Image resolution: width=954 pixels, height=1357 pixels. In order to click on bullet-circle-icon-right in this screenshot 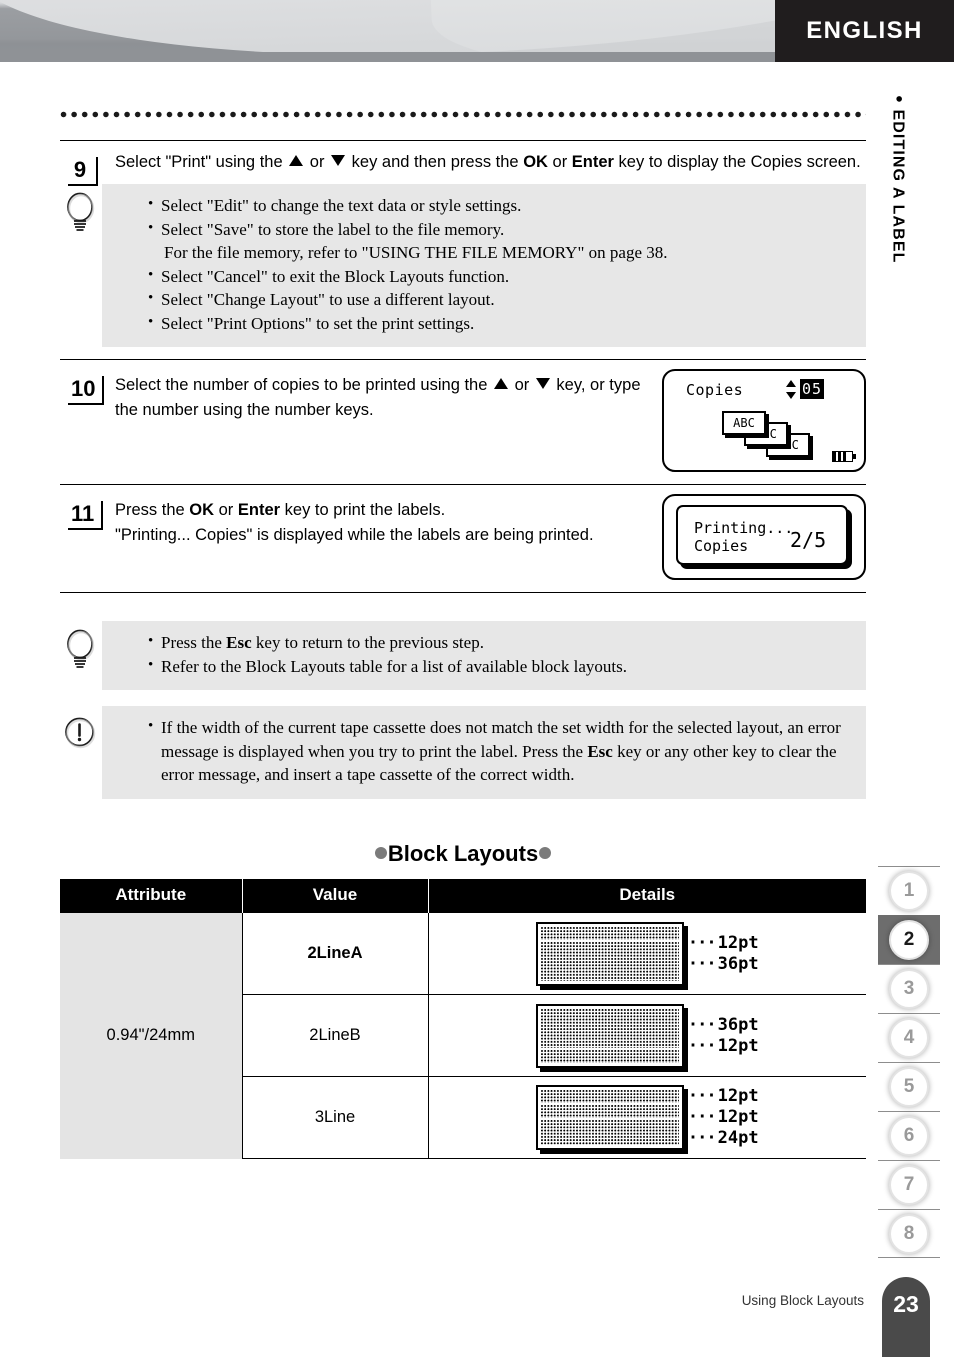, I will do `click(545, 852)`.